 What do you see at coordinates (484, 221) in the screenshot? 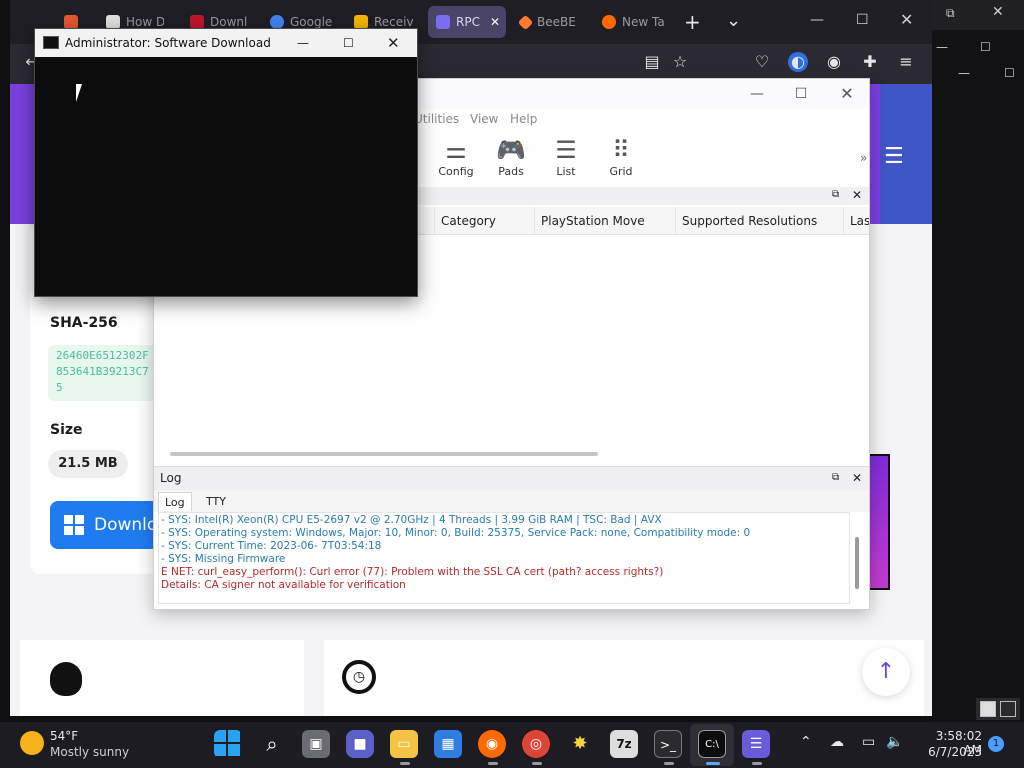
I see `column-category: Category` at bounding box center [484, 221].